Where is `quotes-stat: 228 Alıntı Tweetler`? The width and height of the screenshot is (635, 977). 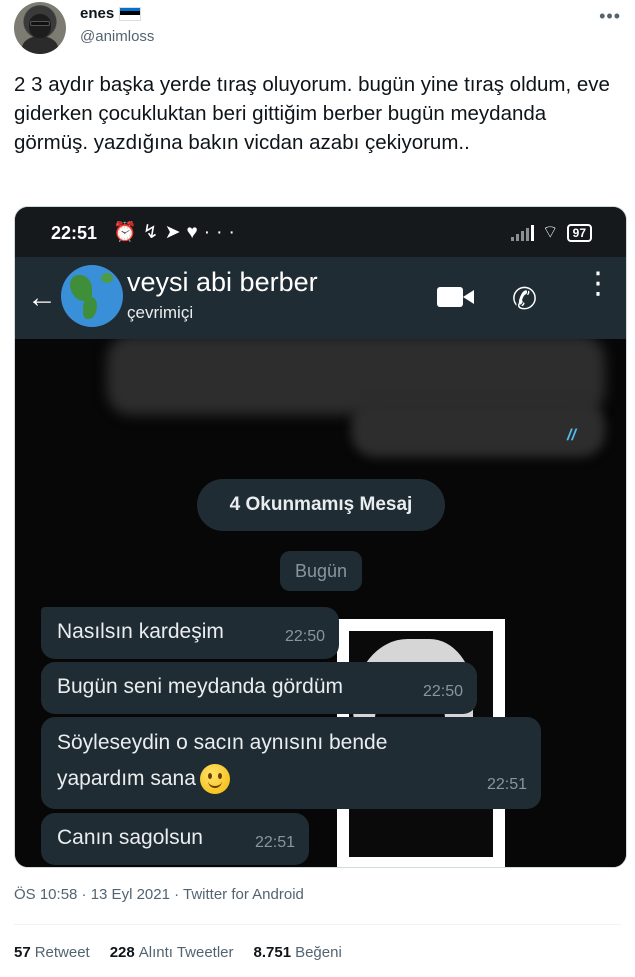
quotes-stat: 228 Alıntı Tweetler is located at coordinates (172, 952).